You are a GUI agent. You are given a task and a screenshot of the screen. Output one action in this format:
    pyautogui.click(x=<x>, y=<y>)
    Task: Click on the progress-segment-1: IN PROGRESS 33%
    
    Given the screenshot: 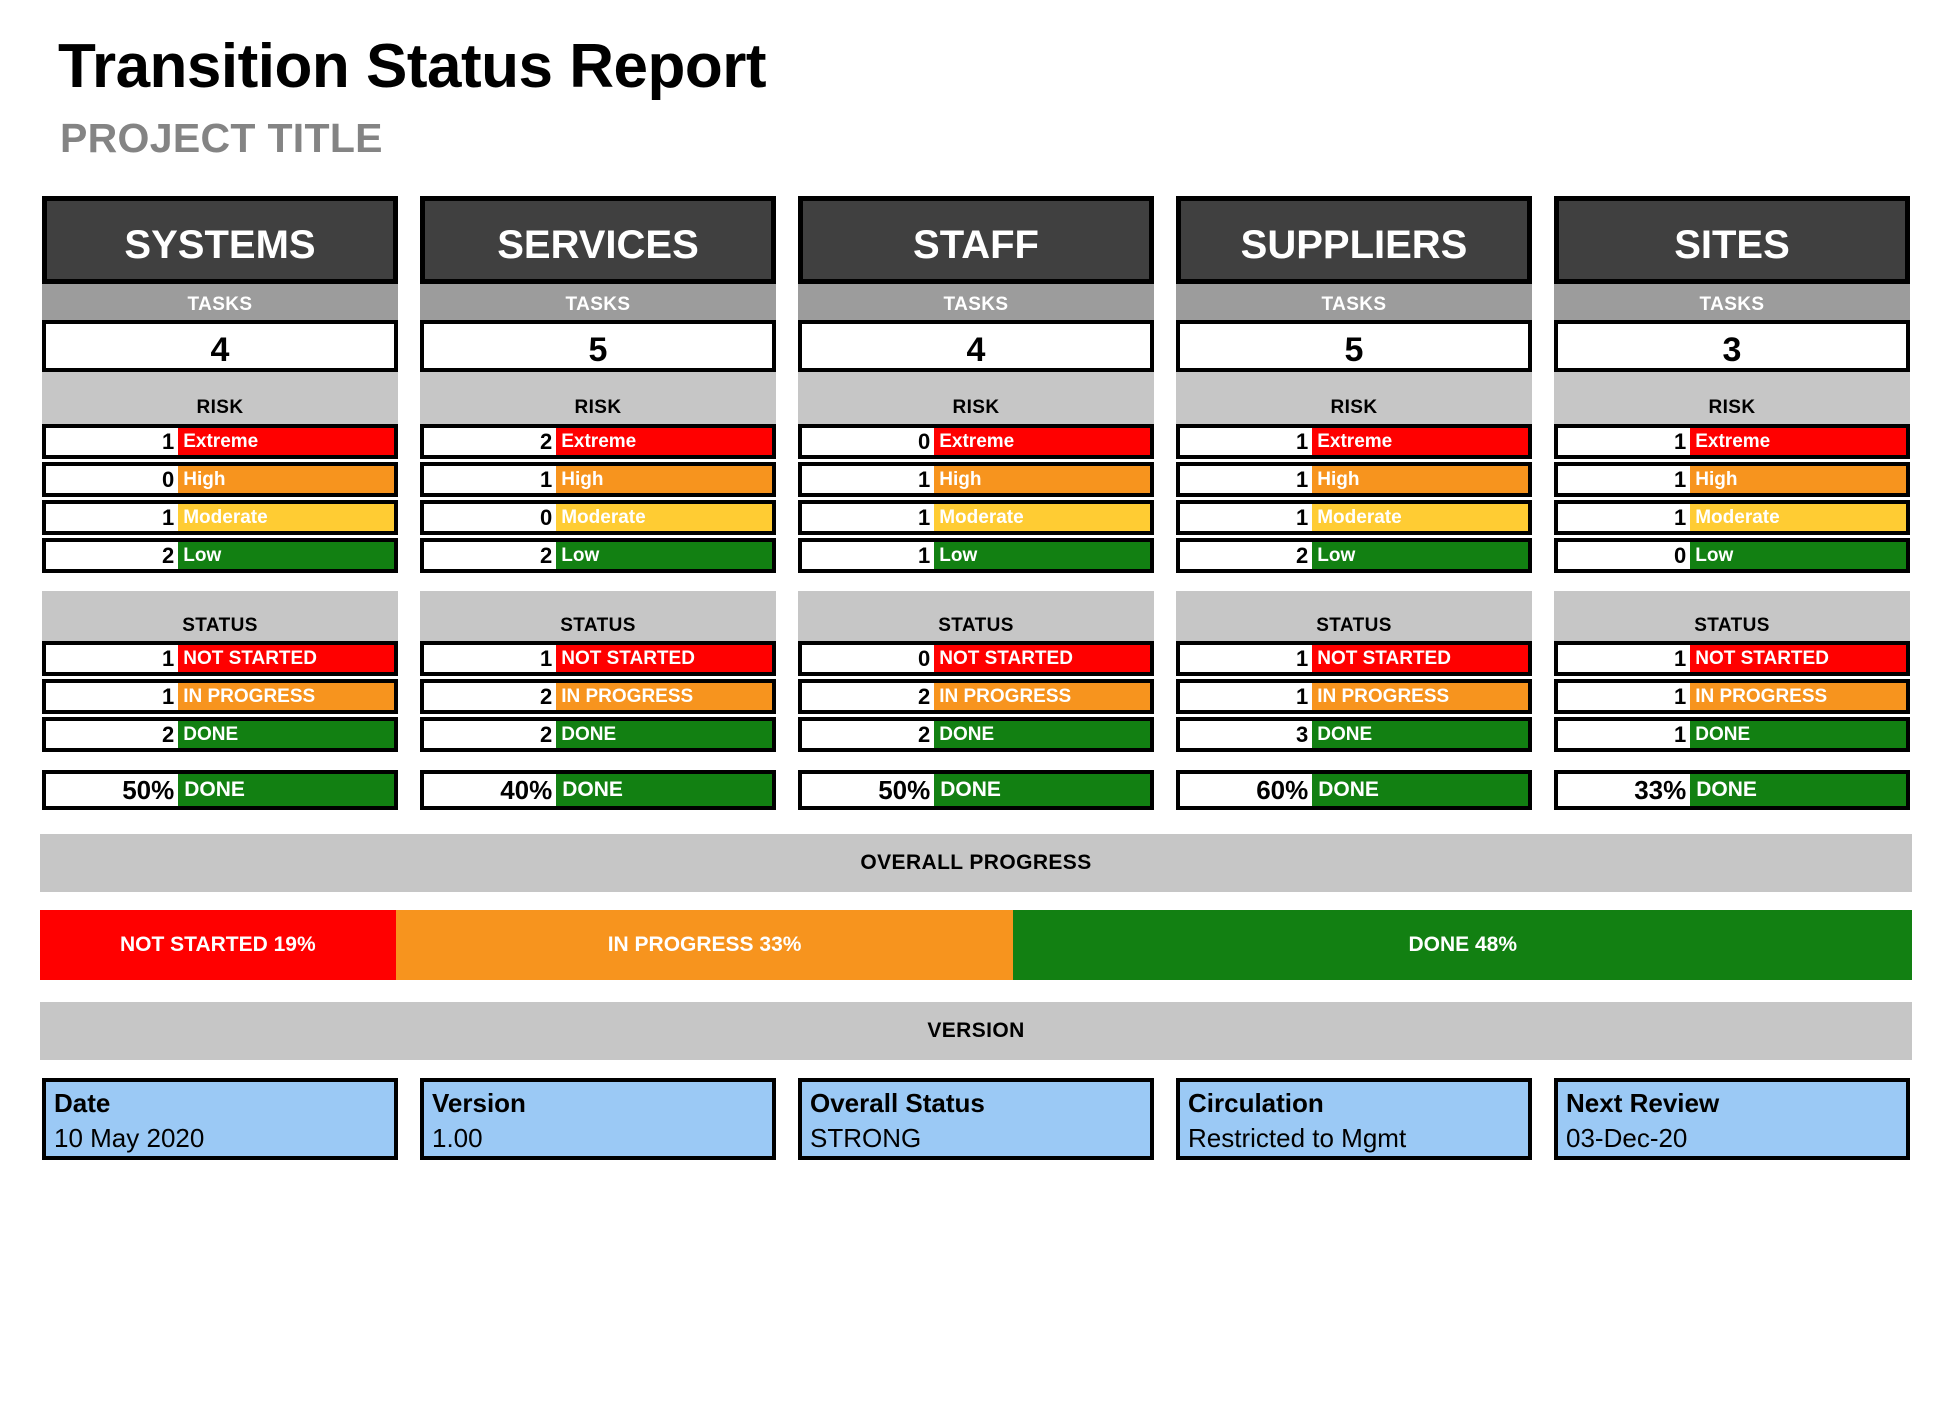 What is the action you would take?
    pyautogui.click(x=704, y=945)
    